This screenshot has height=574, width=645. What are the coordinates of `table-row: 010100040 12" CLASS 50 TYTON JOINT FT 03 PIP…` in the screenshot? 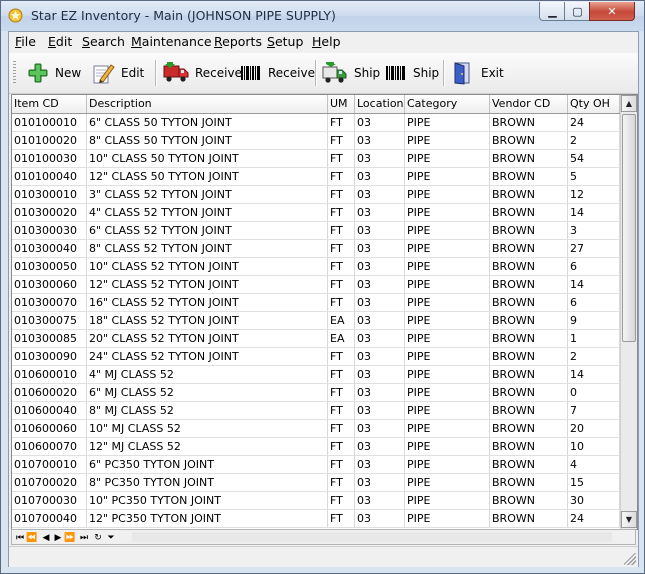 It's located at (316, 177).